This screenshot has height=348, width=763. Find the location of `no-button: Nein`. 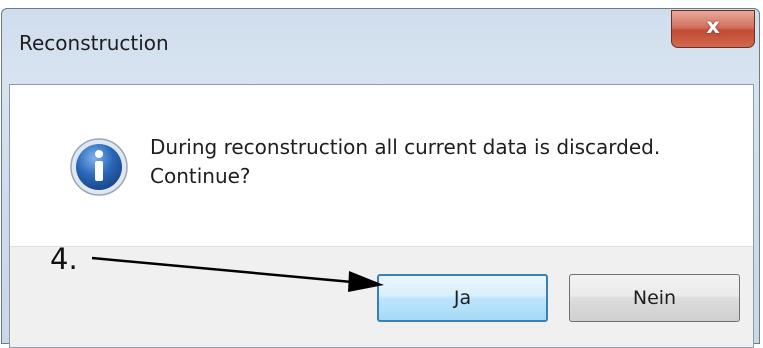

no-button: Nein is located at coordinates (654, 298).